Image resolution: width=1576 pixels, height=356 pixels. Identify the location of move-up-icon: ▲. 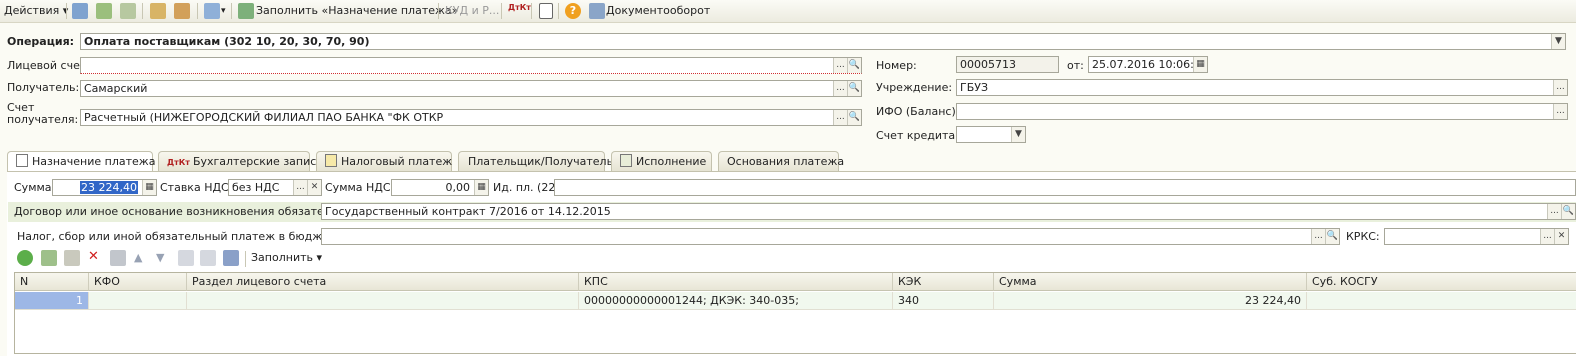
(138, 258).